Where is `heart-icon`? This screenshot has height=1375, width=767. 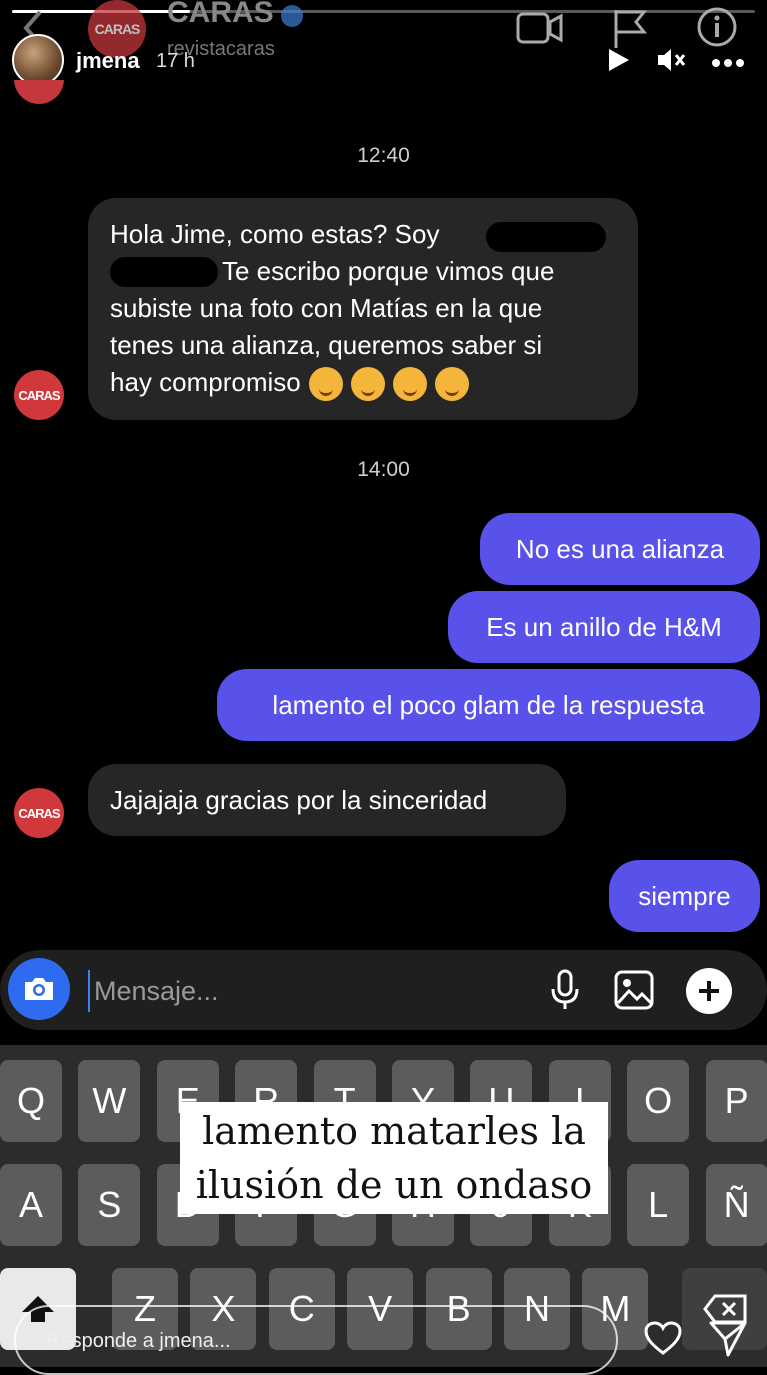 heart-icon is located at coordinates (663, 1340).